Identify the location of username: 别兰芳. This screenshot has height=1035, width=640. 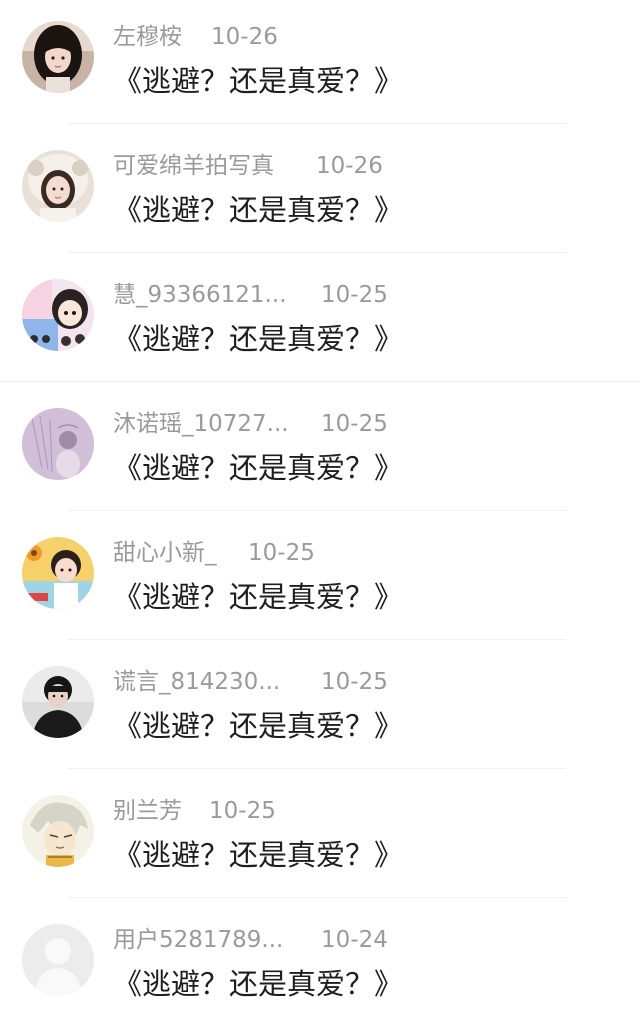
(161, 811).